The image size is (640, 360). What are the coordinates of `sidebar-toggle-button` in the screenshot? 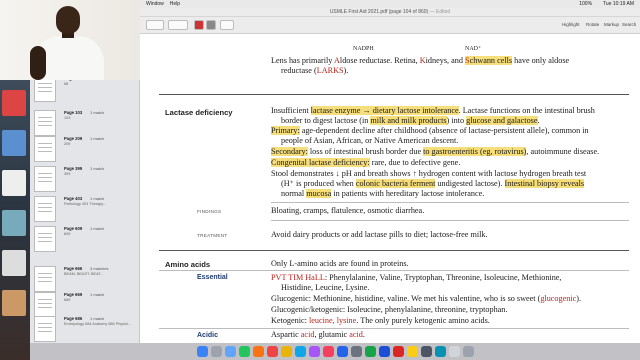 It's located at (155, 25).